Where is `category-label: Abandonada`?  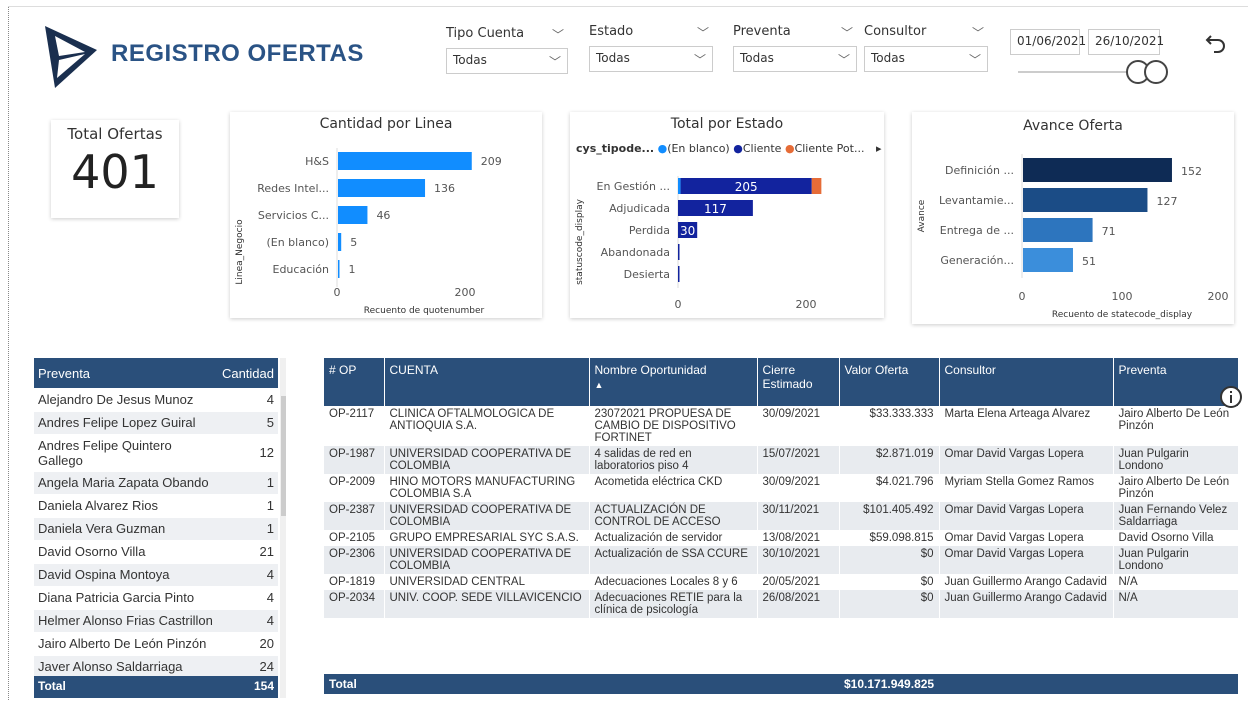
category-label: Abandonada is located at coordinates (635, 252).